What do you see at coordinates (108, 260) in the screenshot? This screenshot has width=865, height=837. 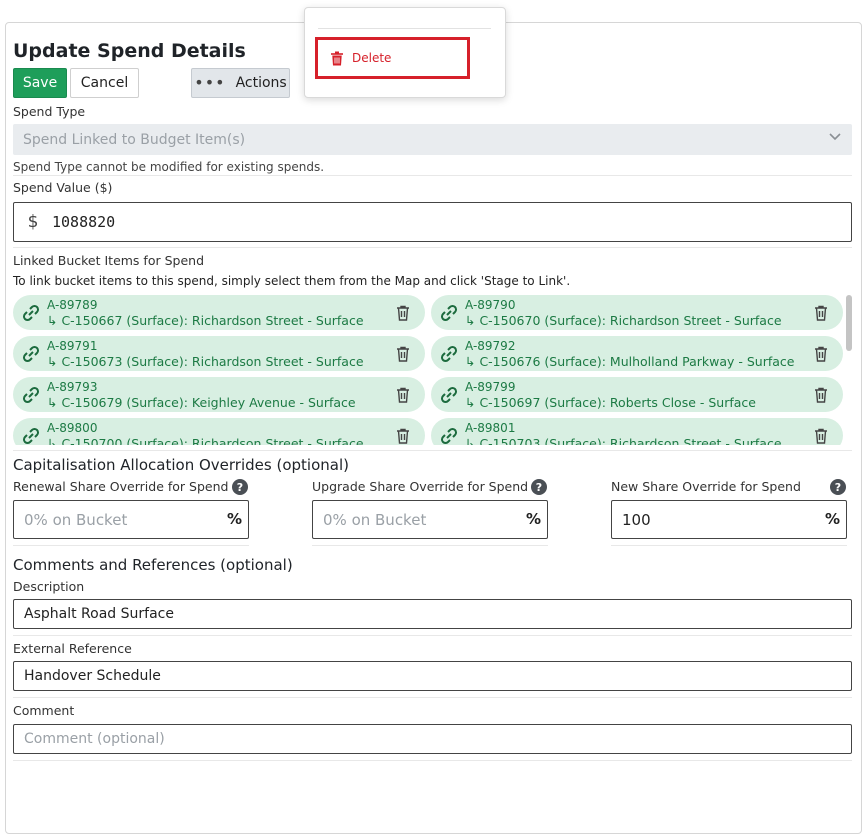 I see `linked-items-label: Linked Bucket Items for Spend` at bounding box center [108, 260].